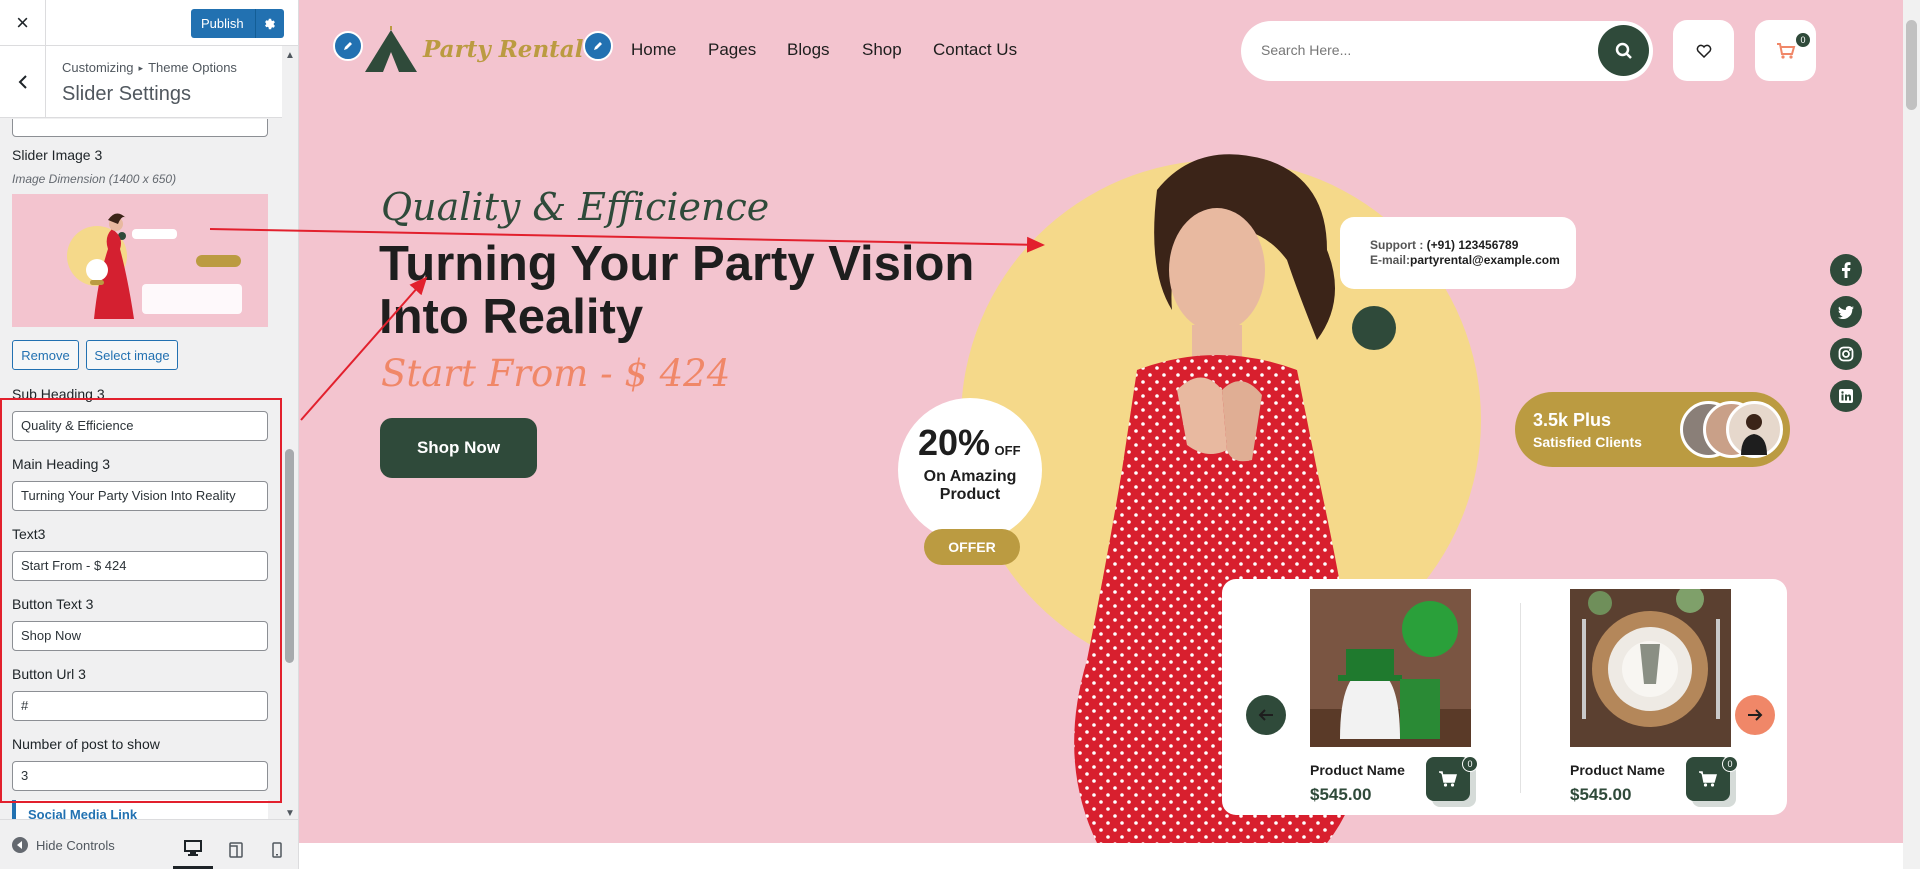 The width and height of the screenshot is (1920, 869). What do you see at coordinates (503, 49) in the screenshot?
I see `logo-text: Party Rental` at bounding box center [503, 49].